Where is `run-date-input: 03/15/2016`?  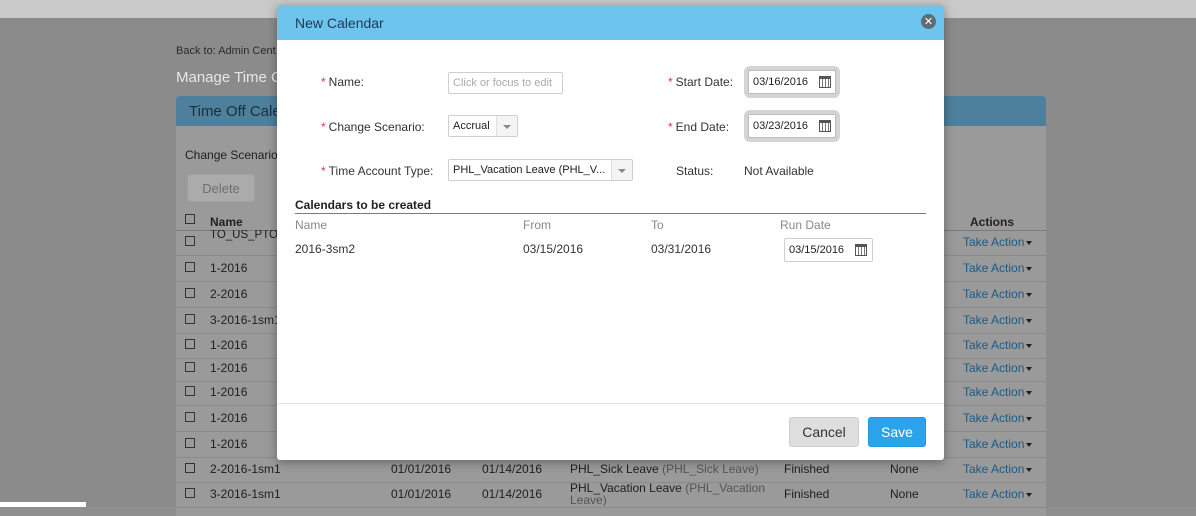 run-date-input: 03/15/2016 is located at coordinates (828, 250).